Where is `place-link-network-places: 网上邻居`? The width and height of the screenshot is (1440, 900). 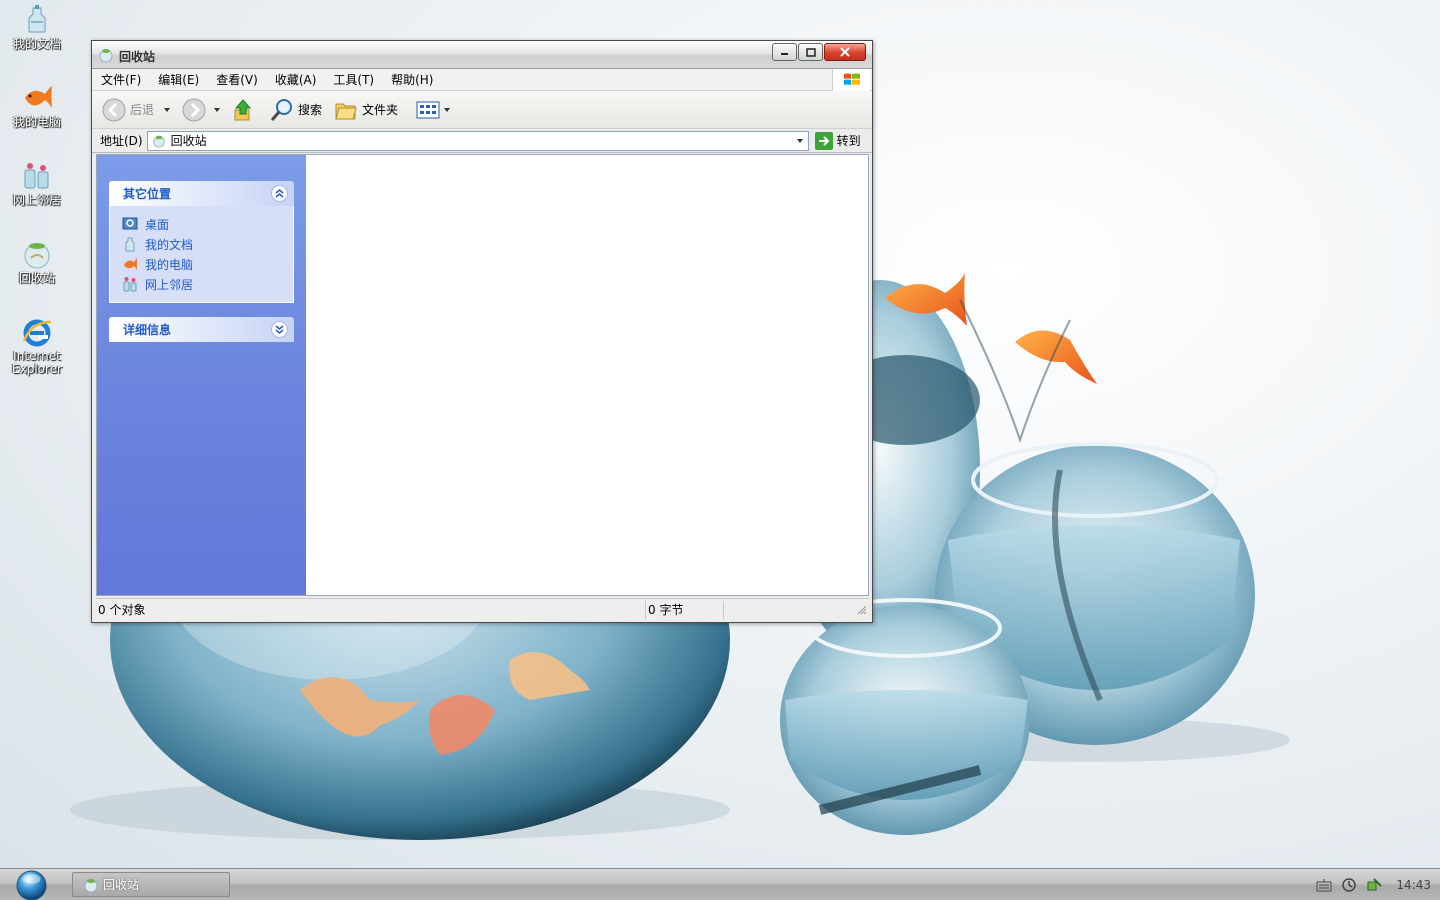
place-link-network-places: 网上邻居 is located at coordinates (207, 284).